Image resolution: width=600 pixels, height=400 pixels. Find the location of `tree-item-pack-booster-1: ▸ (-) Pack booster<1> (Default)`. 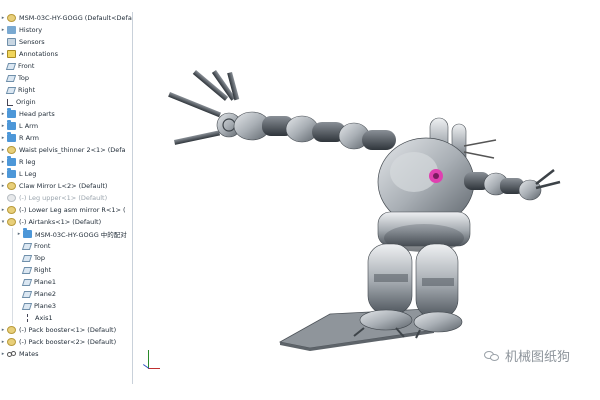

tree-item-pack-booster-1: ▸ (-) Pack booster<1> (Default) is located at coordinates (66, 330).